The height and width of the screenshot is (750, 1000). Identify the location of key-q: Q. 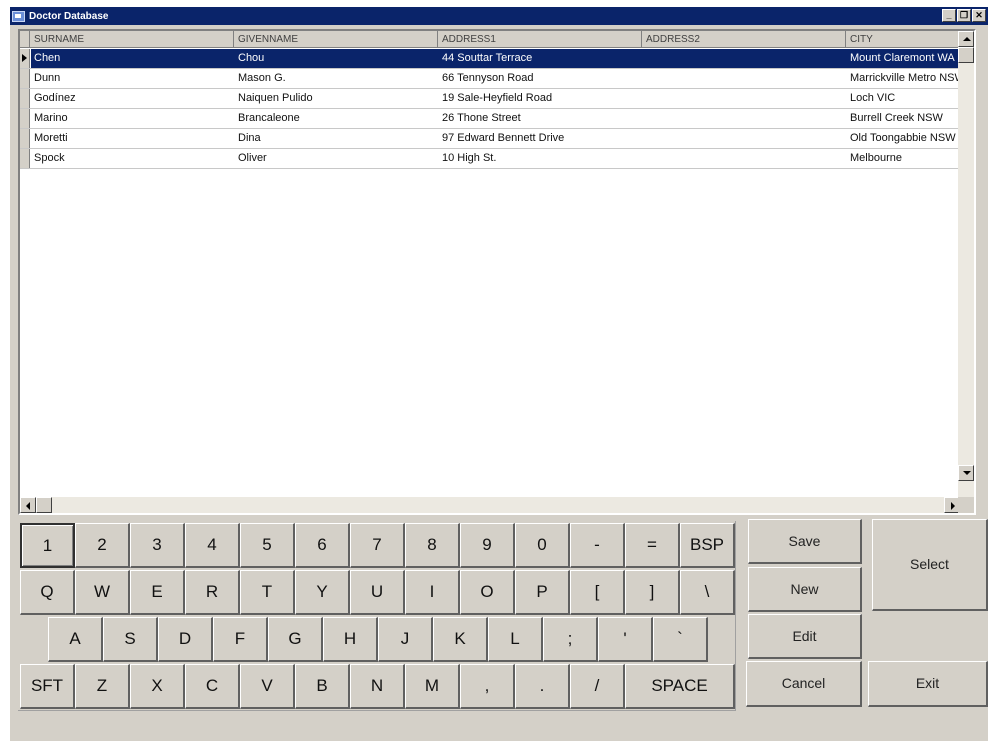
(47, 592).